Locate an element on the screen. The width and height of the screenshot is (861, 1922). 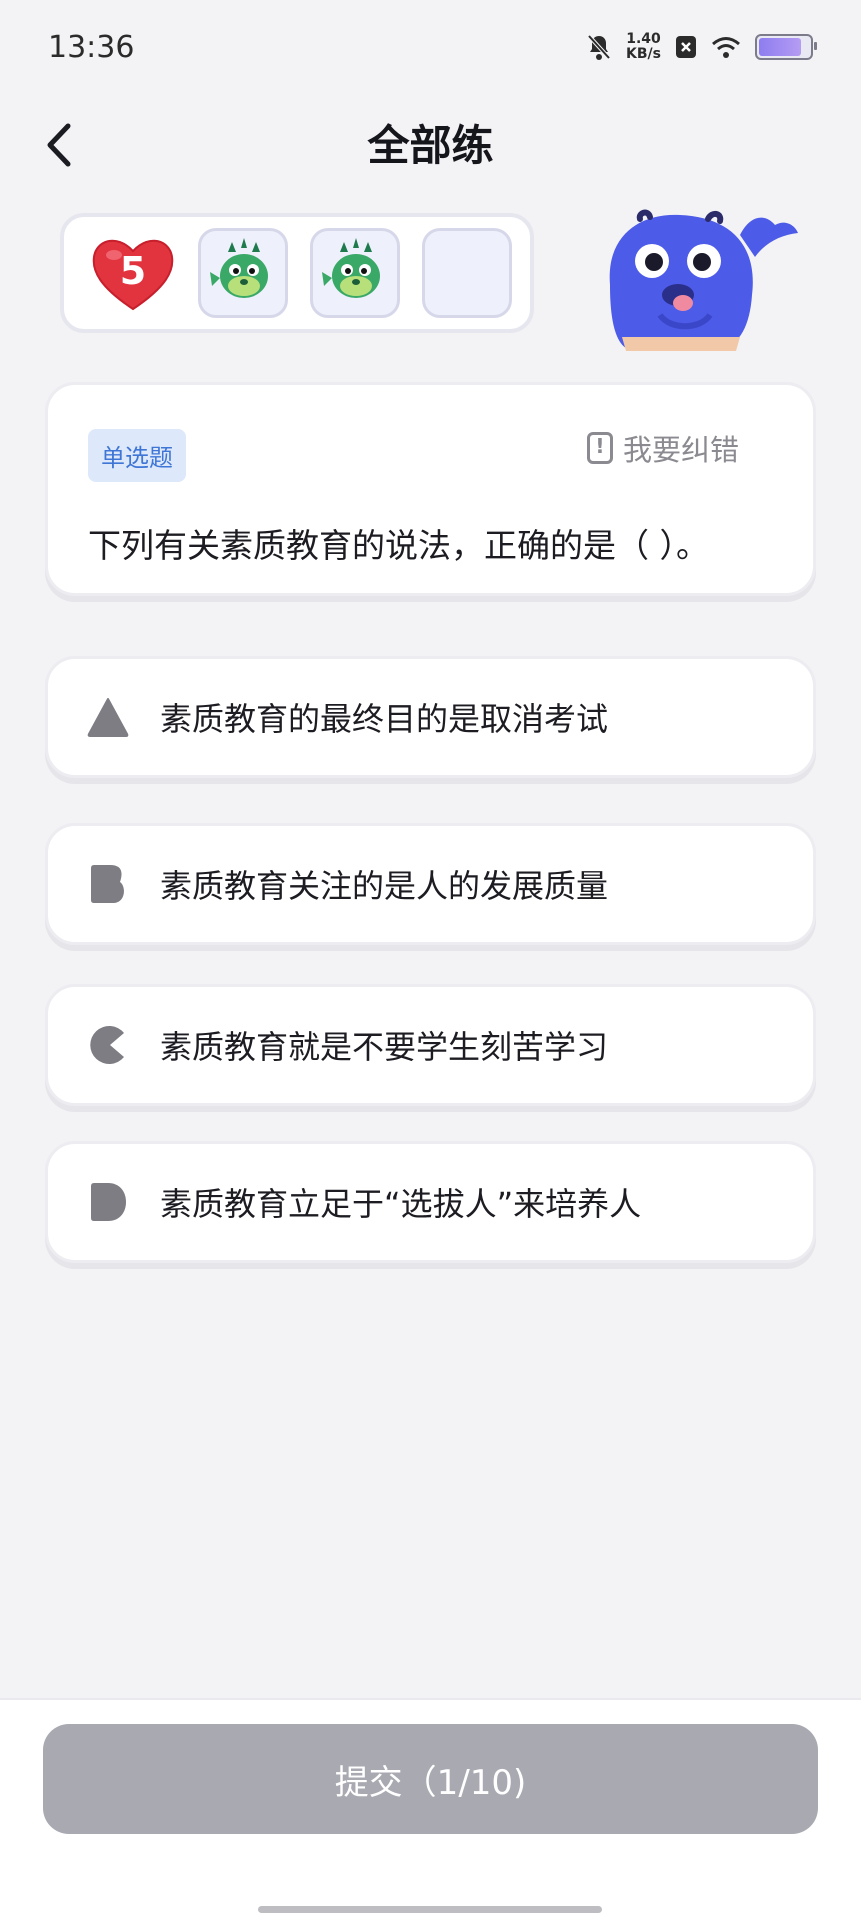
question-text: 下列有关素质教育的说法，正确的是（ ）。 is located at coordinates (398, 545).